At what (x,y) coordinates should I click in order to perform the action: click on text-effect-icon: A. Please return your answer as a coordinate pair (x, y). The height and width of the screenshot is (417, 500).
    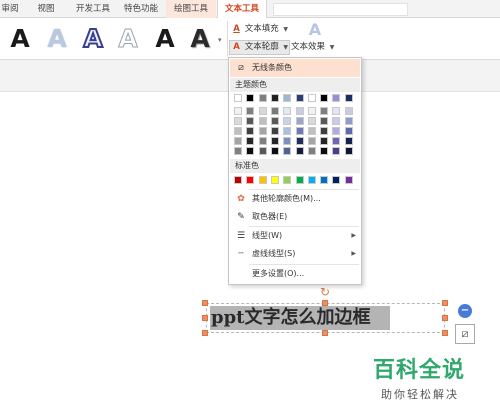
    Looking at the image, I should click on (315, 29).